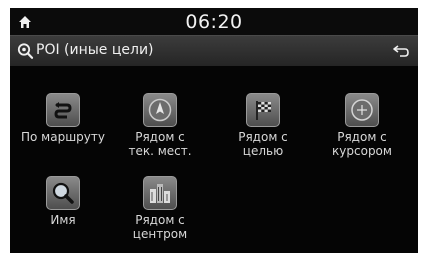 Image resolution: width=429 pixels, height=261 pixels. Describe the element at coordinates (95, 50) in the screenshot. I see `page-title: POI (иные цели)` at that location.